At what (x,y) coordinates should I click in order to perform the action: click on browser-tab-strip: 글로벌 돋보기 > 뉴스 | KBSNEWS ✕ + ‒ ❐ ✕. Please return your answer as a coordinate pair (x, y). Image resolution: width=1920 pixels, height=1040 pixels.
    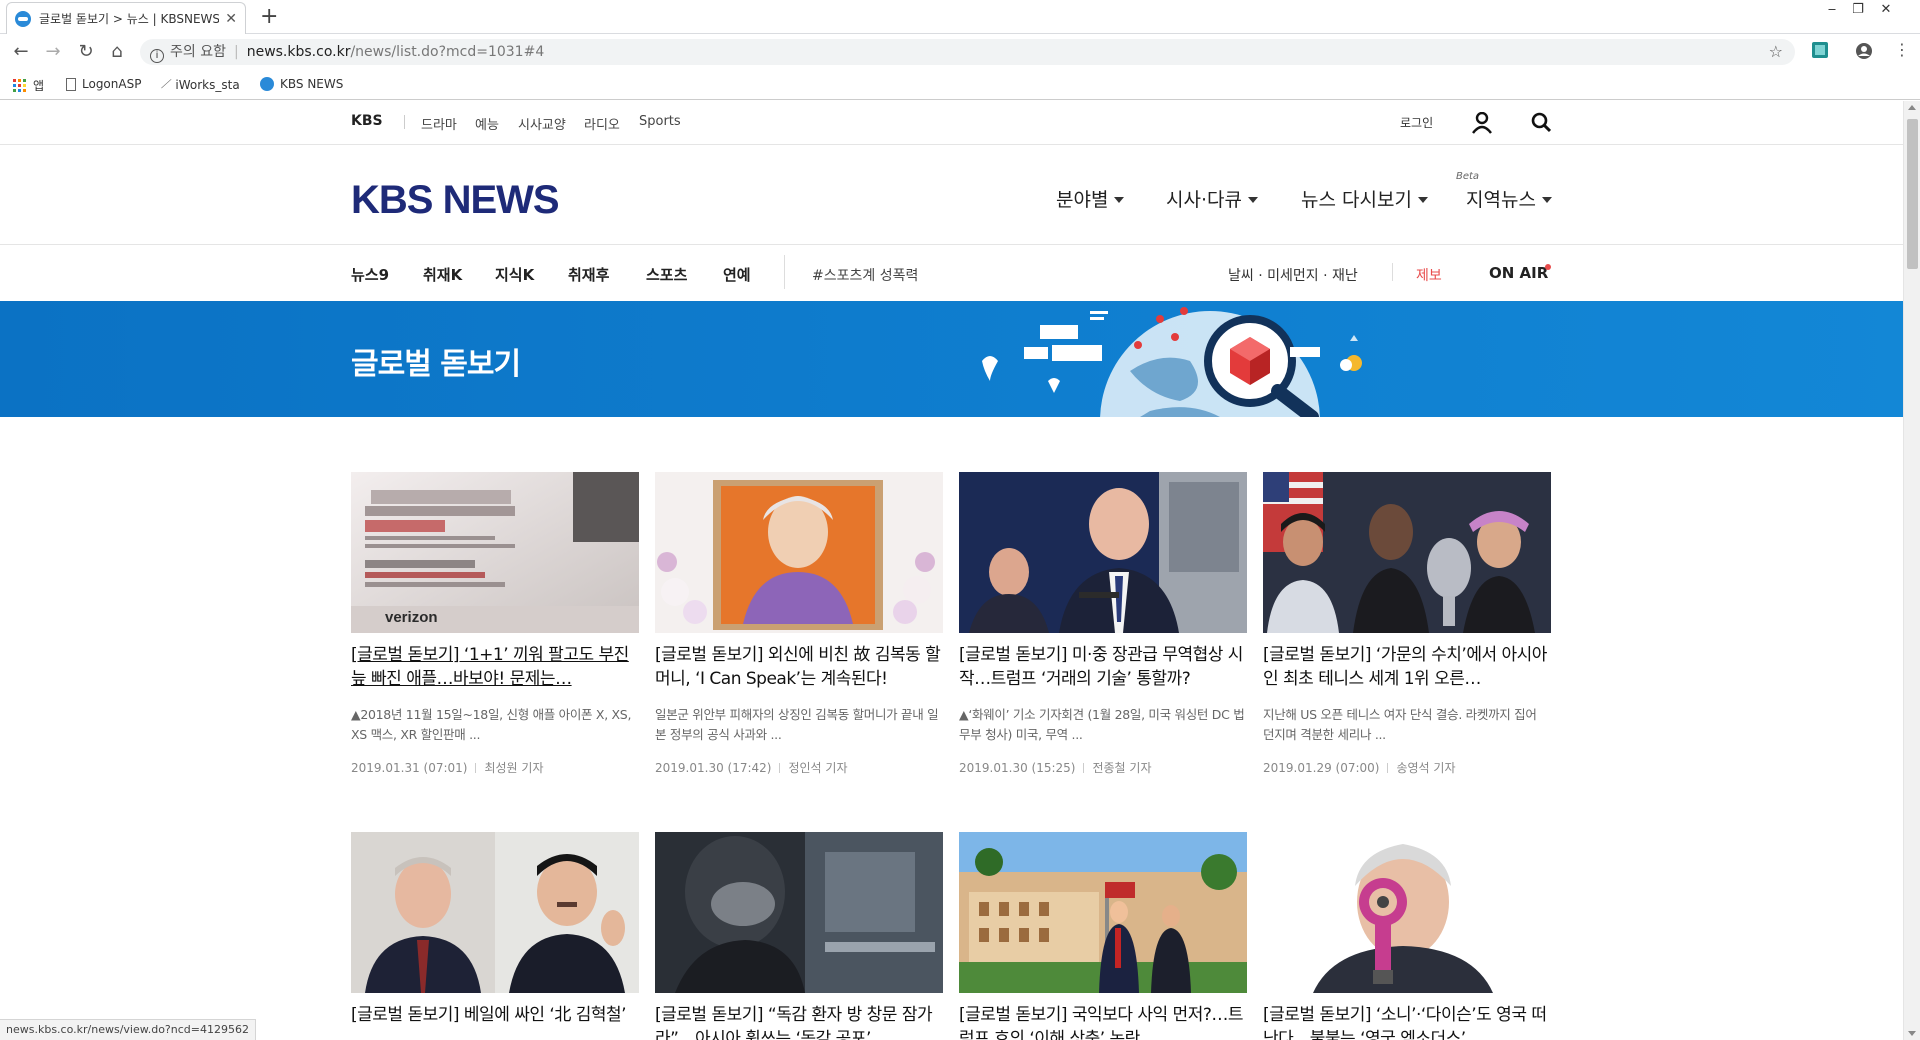
    Looking at the image, I should click on (960, 17).